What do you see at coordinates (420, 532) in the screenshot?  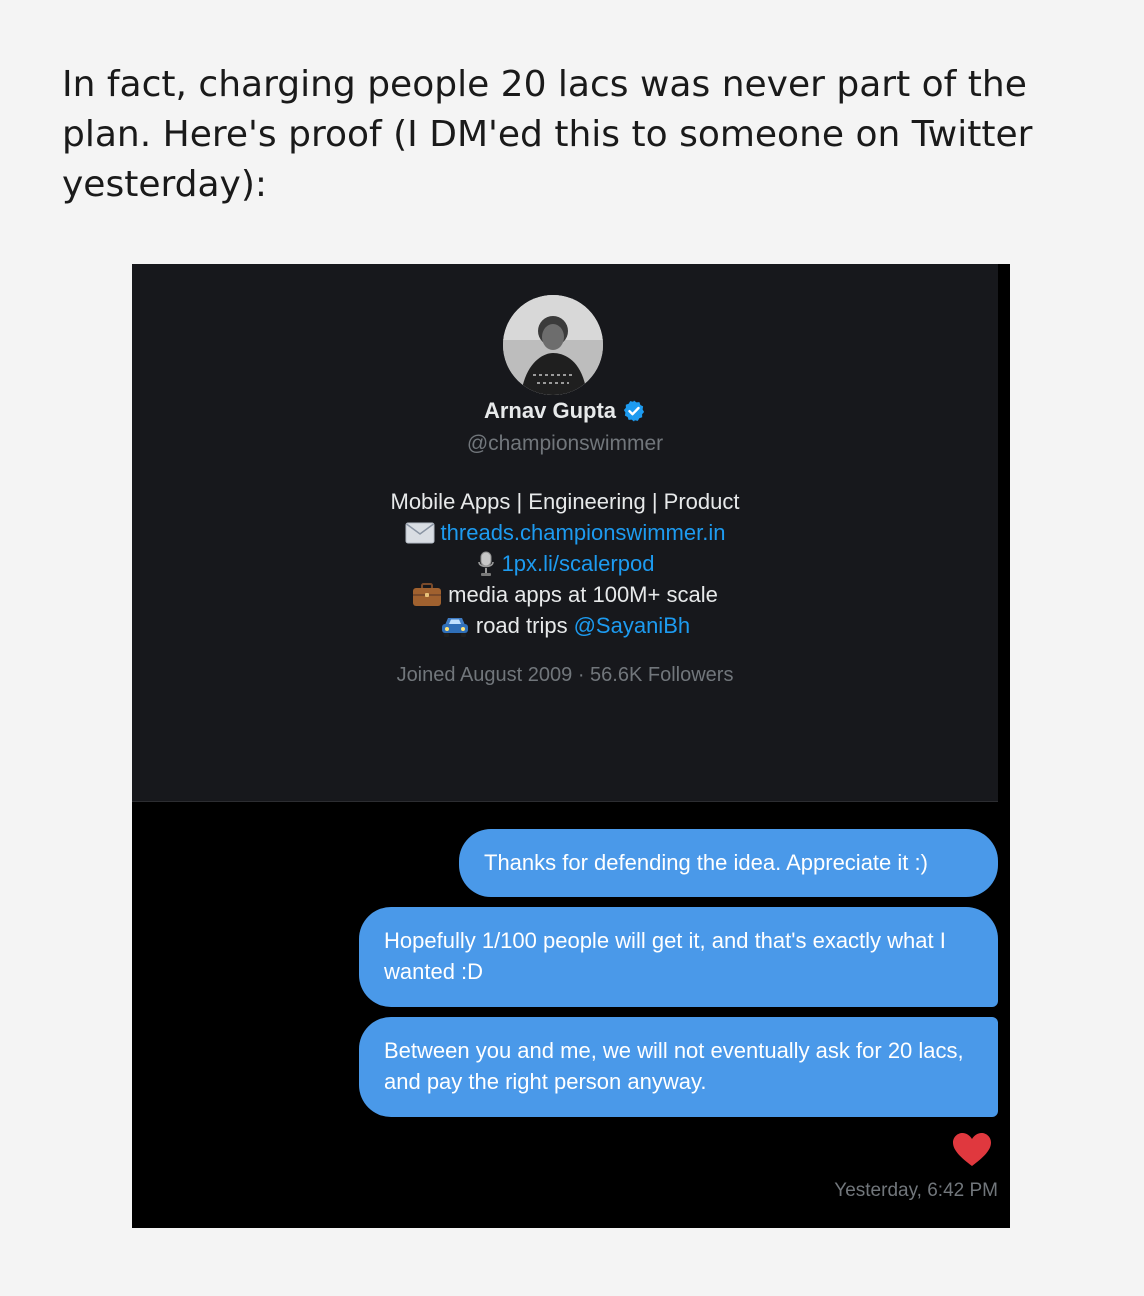 I see `envelope-icon` at bounding box center [420, 532].